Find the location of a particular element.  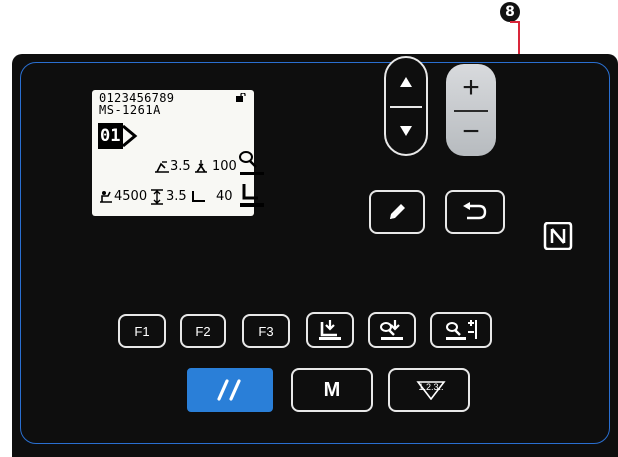

lock-icon is located at coordinates (241, 97).